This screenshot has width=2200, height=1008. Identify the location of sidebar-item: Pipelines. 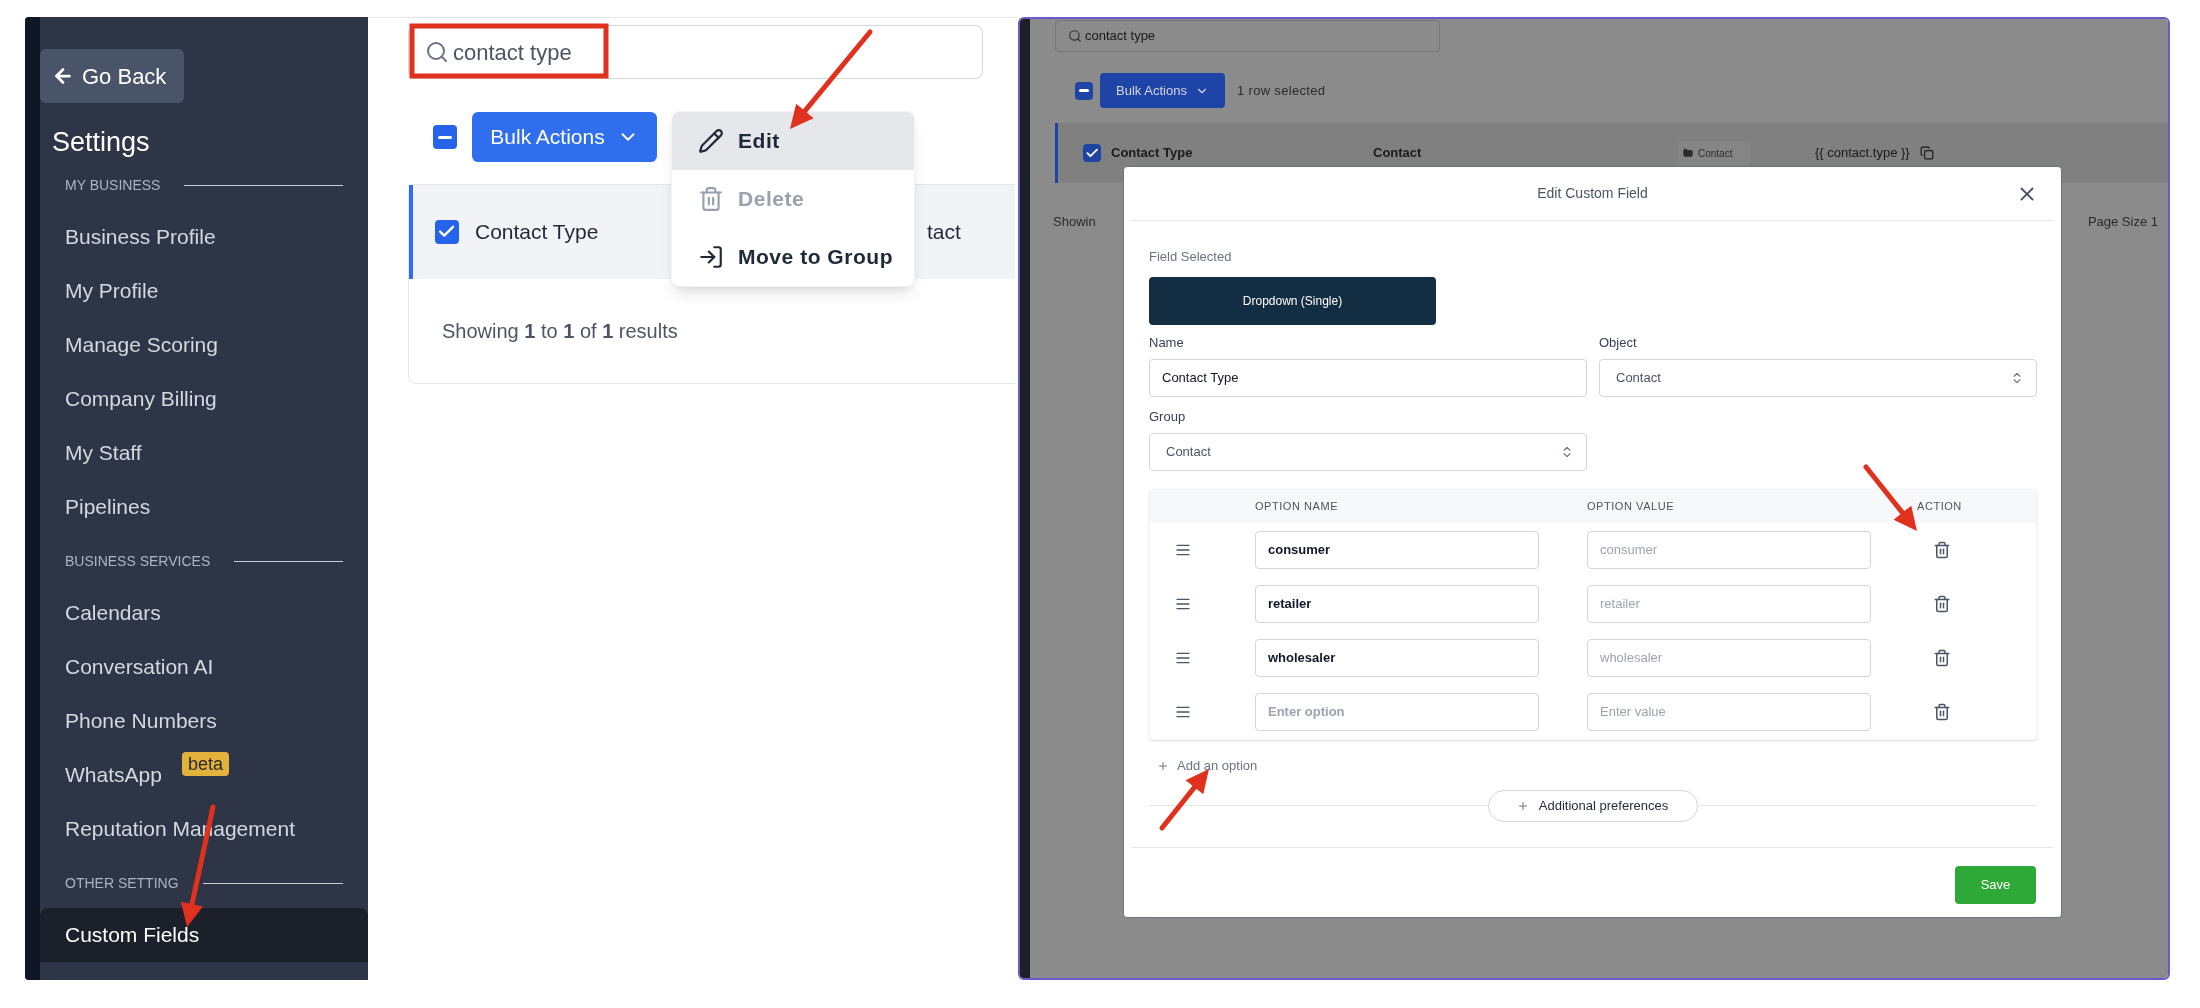
(204, 507).